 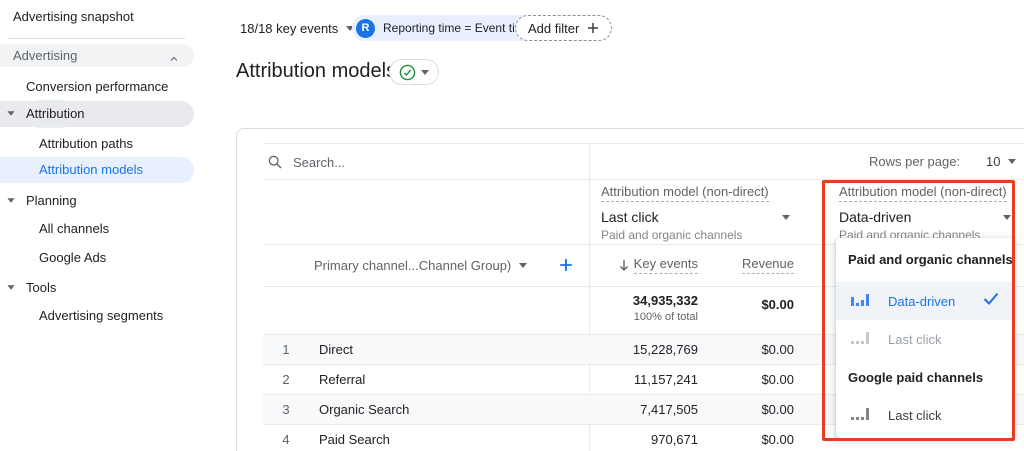 What do you see at coordinates (365, 28) in the screenshot?
I see `reporting-badge-icon: R` at bounding box center [365, 28].